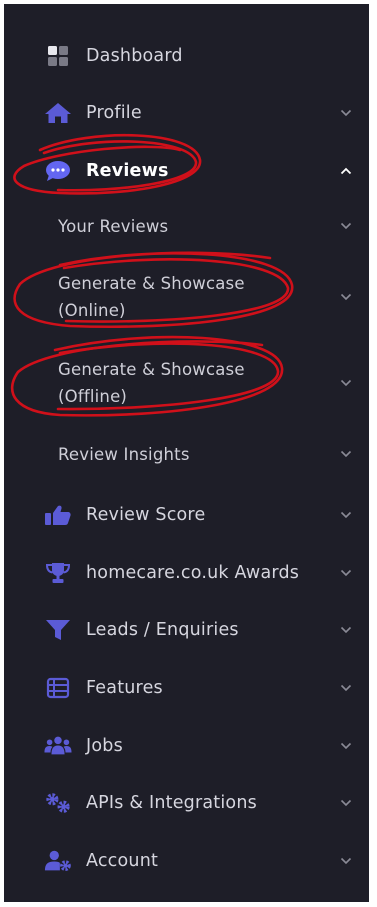 The width and height of the screenshot is (377, 907). I want to click on sidebar-item-jobs: Jobs, so click(186, 746).